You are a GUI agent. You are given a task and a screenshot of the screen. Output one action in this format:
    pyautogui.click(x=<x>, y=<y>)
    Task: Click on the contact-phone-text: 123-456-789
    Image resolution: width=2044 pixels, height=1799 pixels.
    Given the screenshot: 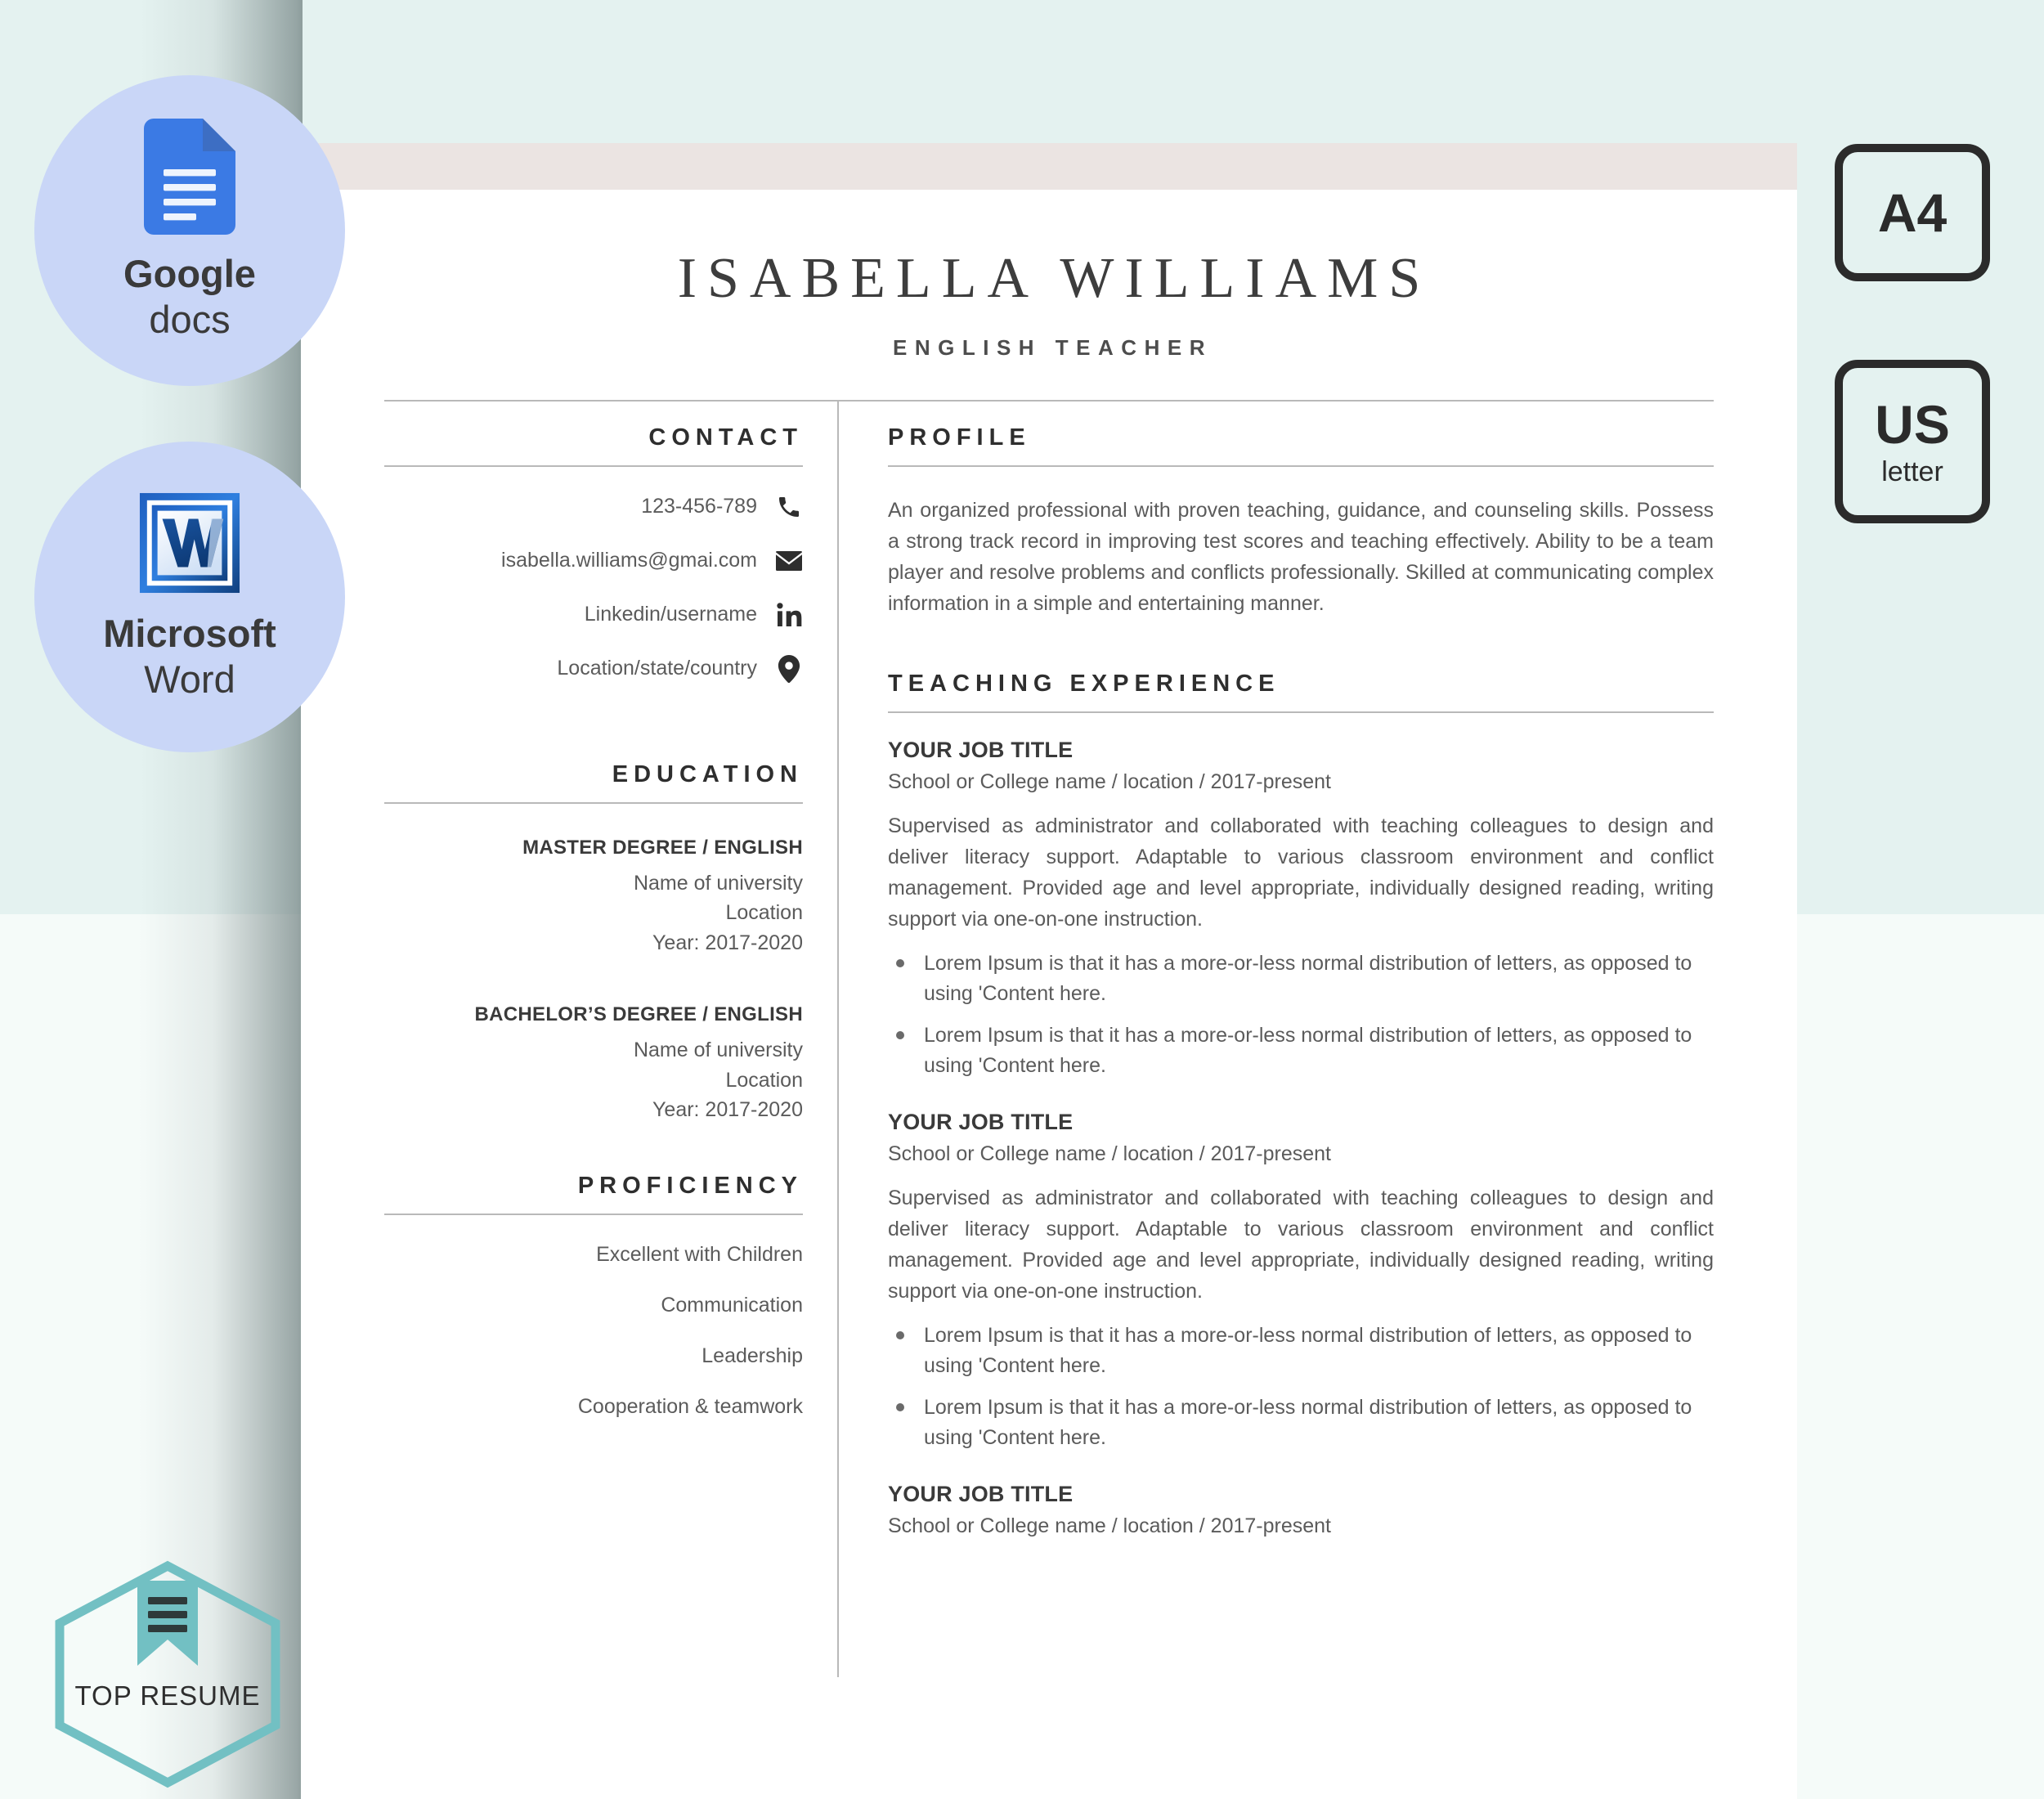 What is the action you would take?
    pyautogui.click(x=699, y=507)
    